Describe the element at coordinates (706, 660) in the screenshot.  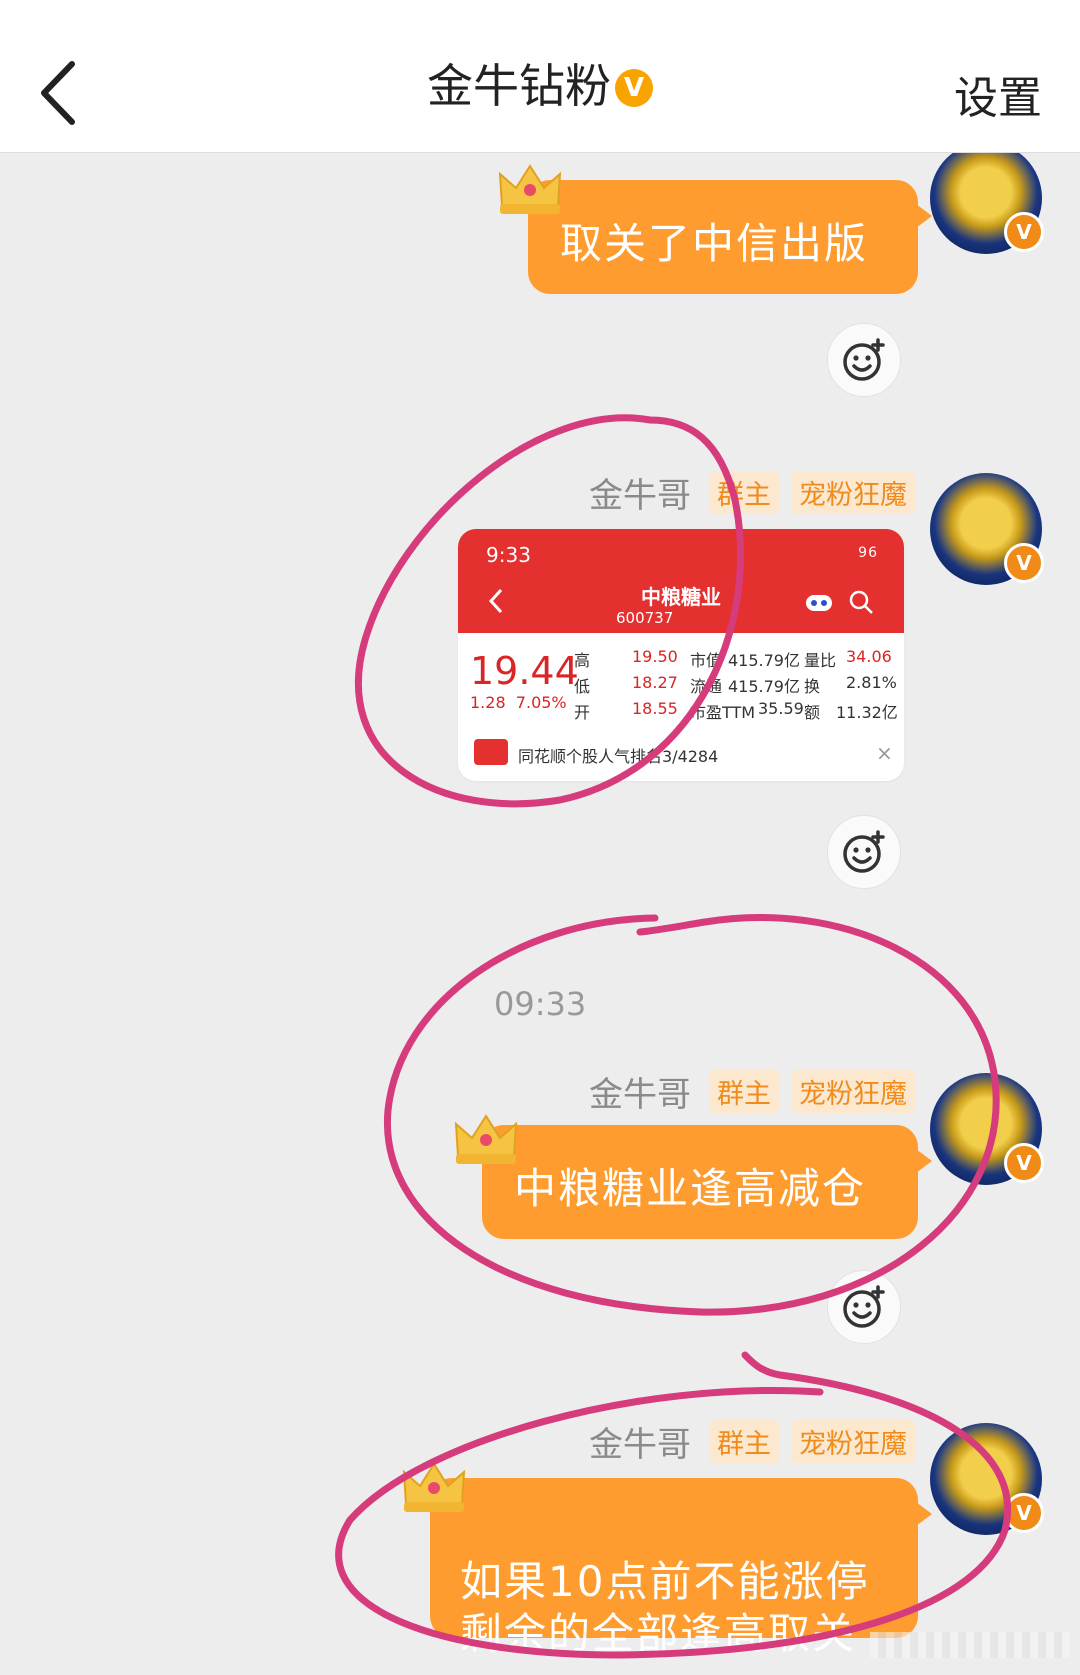
I see `label-mktcap: 市值` at that location.